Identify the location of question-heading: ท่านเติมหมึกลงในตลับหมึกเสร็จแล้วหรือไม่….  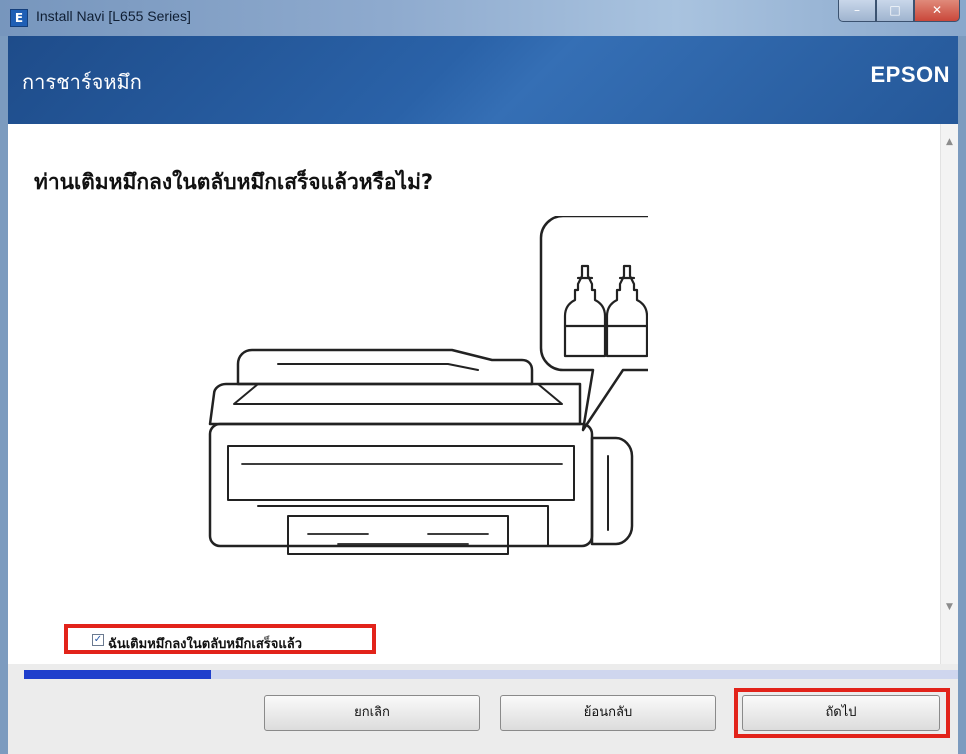
(234, 182).